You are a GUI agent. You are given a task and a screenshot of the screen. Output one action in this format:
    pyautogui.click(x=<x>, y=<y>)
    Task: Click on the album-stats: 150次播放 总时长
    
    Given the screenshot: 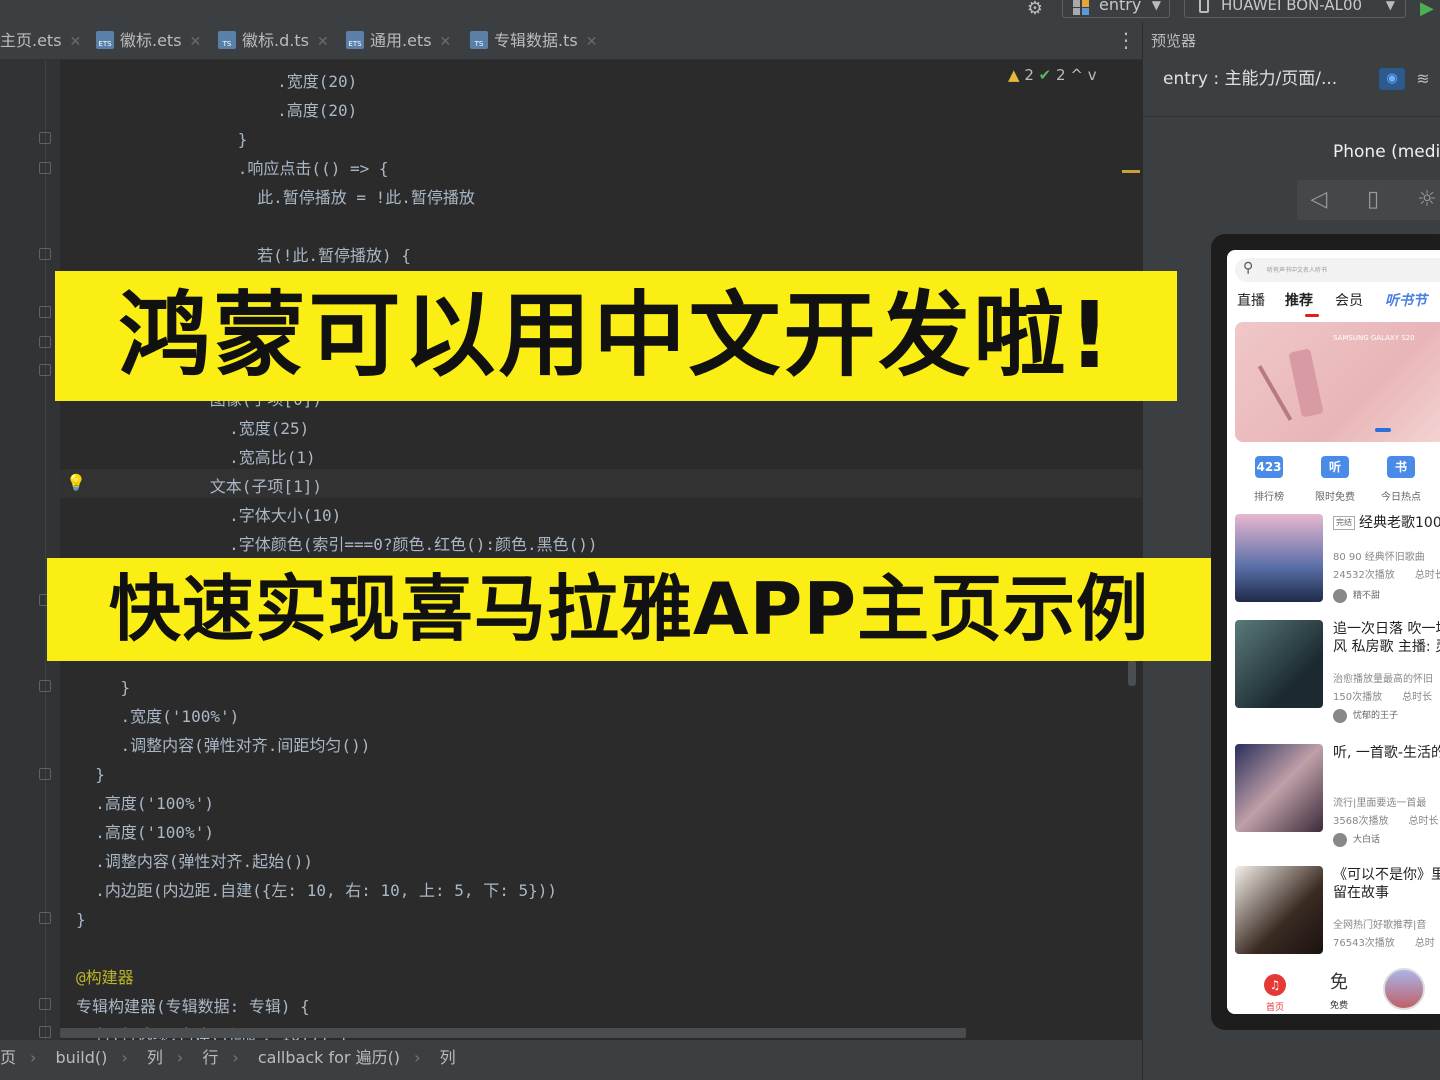 What is the action you would take?
    pyautogui.click(x=1382, y=695)
    